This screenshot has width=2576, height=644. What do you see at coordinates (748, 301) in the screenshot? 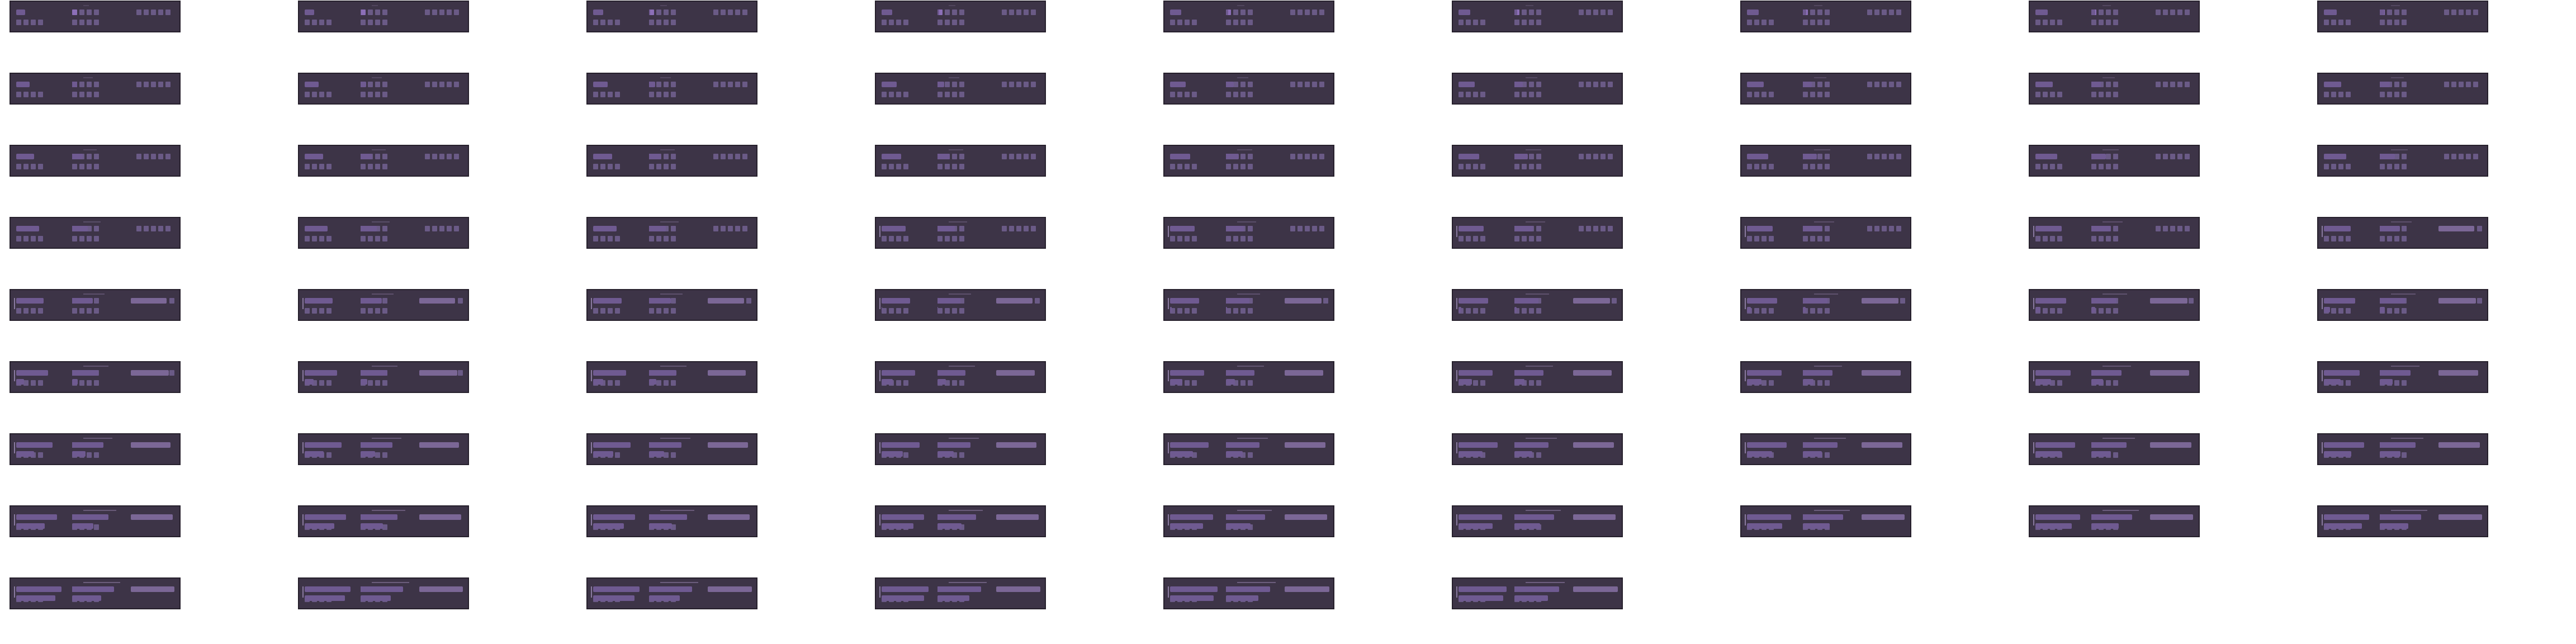
I see `right-end-key` at bounding box center [748, 301].